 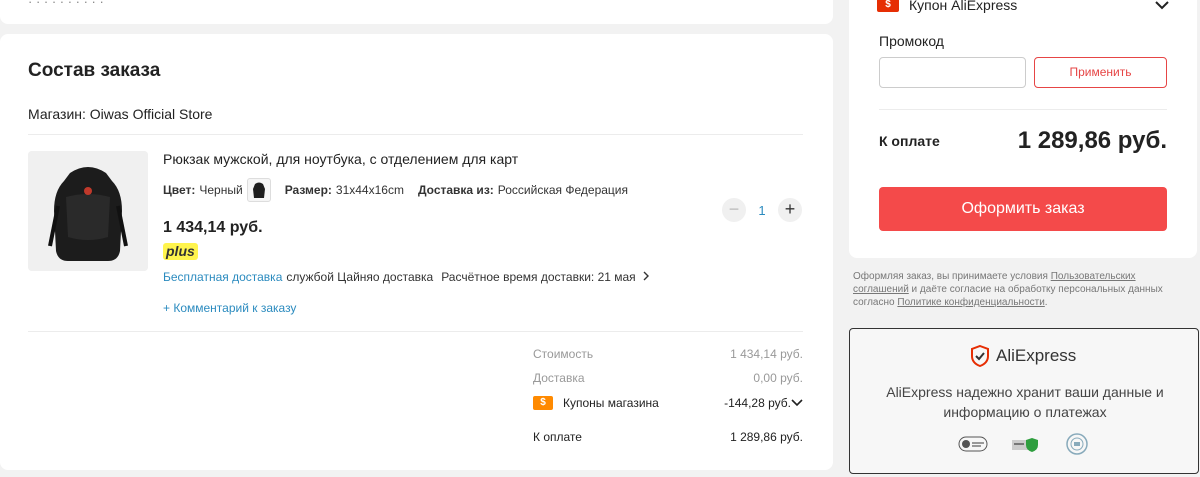 What do you see at coordinates (1092, 140) in the screenshot?
I see `pay-total-value: 1 289,86 руб.` at bounding box center [1092, 140].